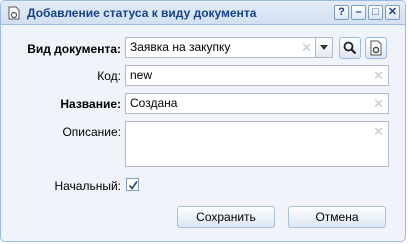  I want to click on name-field: Создана ✕, so click(257, 103).